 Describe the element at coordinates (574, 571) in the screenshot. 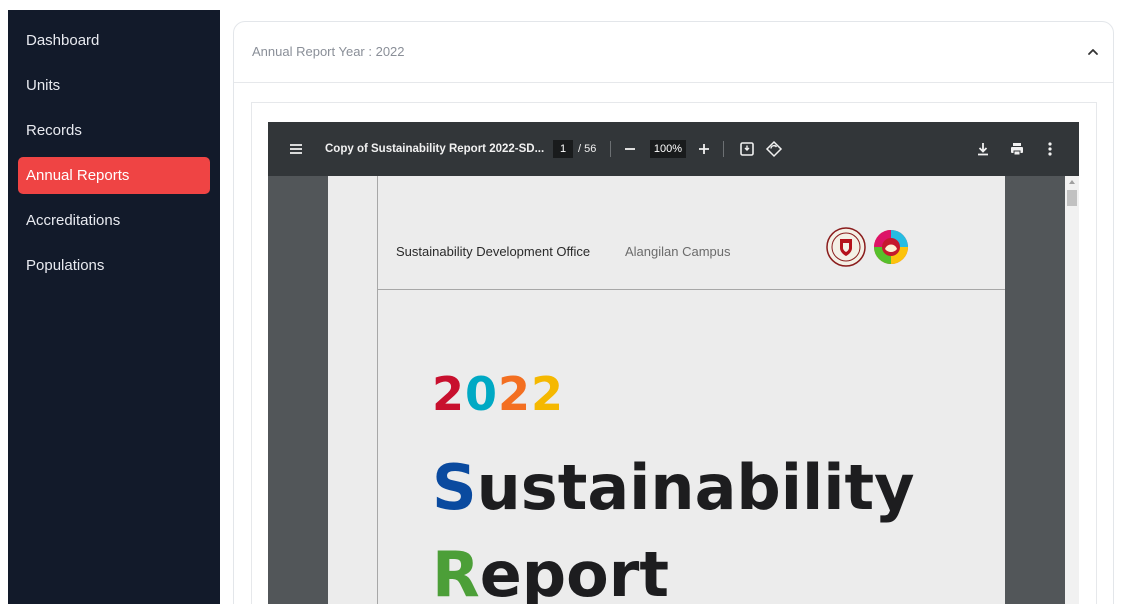

I see `title-rest: eport` at that location.